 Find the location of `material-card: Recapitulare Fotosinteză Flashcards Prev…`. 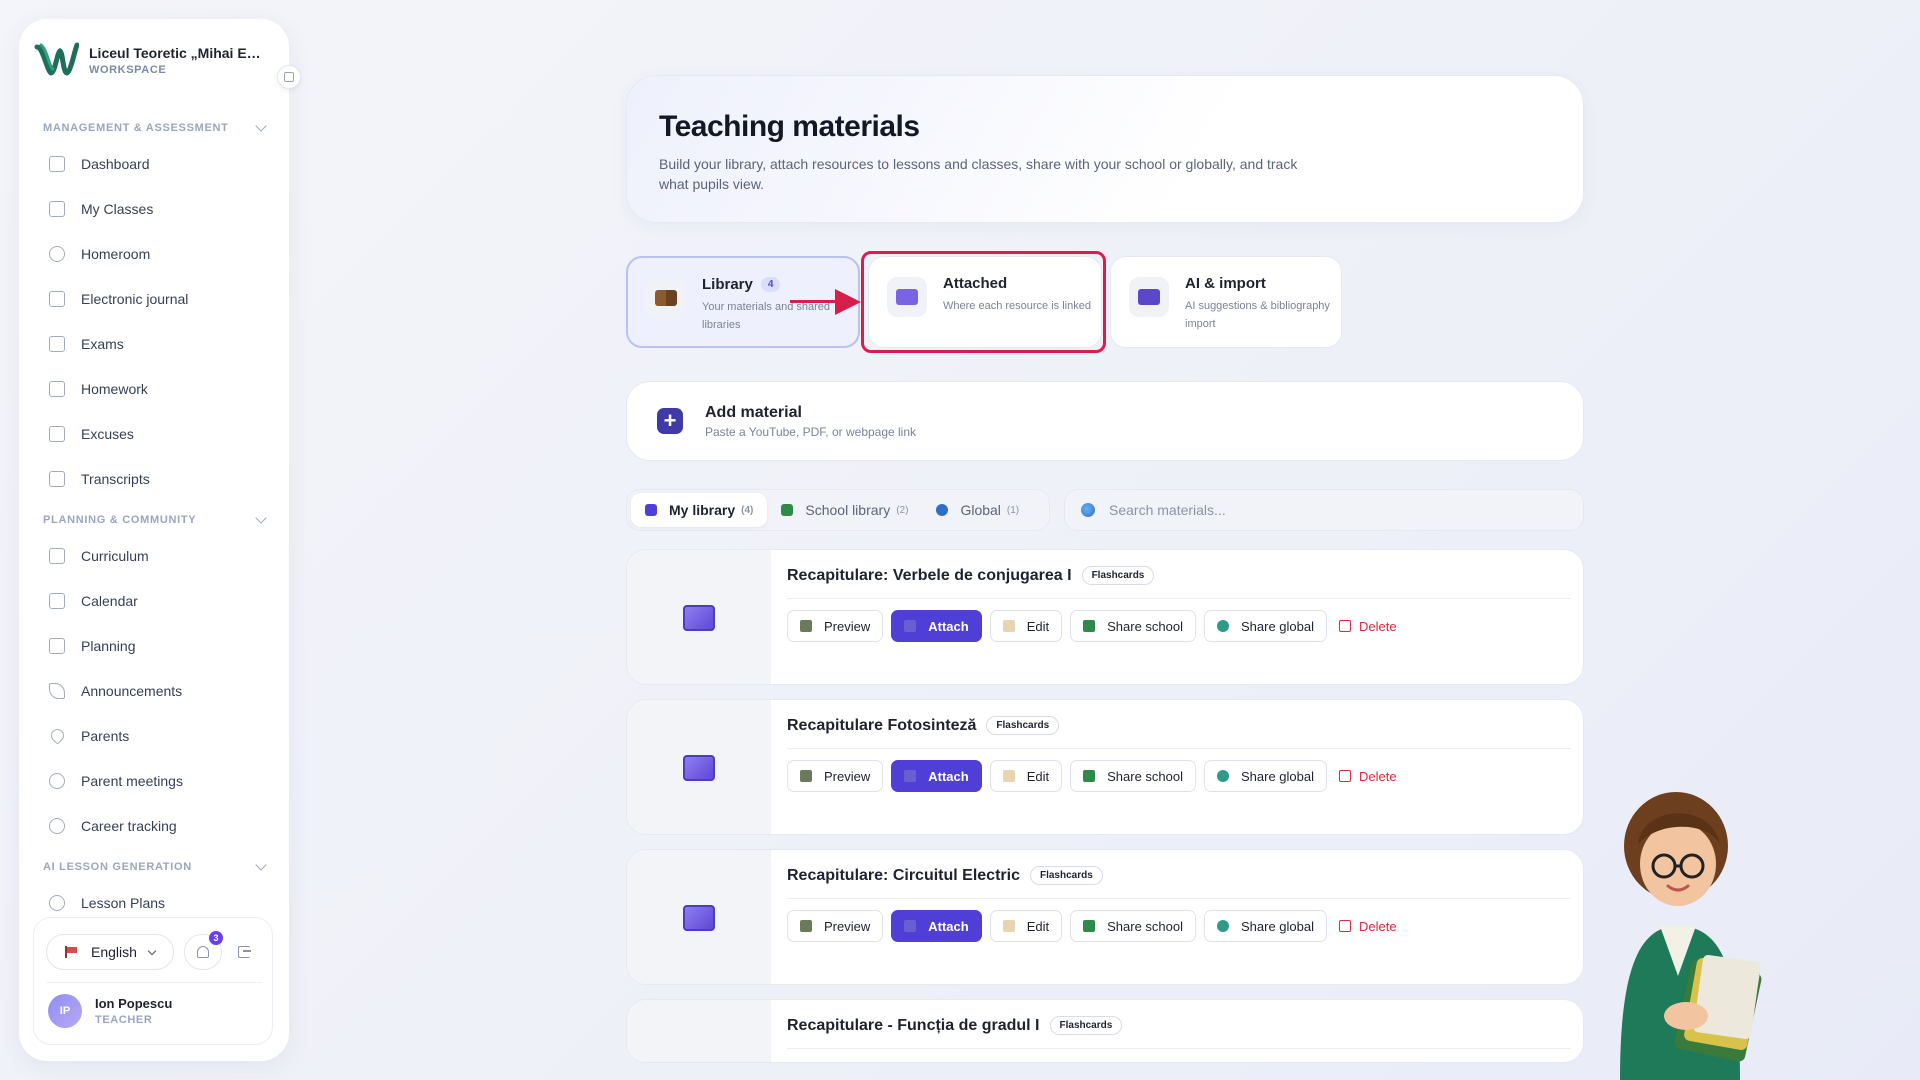

material-card: Recapitulare Fotosinteză Flashcards Prev… is located at coordinates (1105, 767).